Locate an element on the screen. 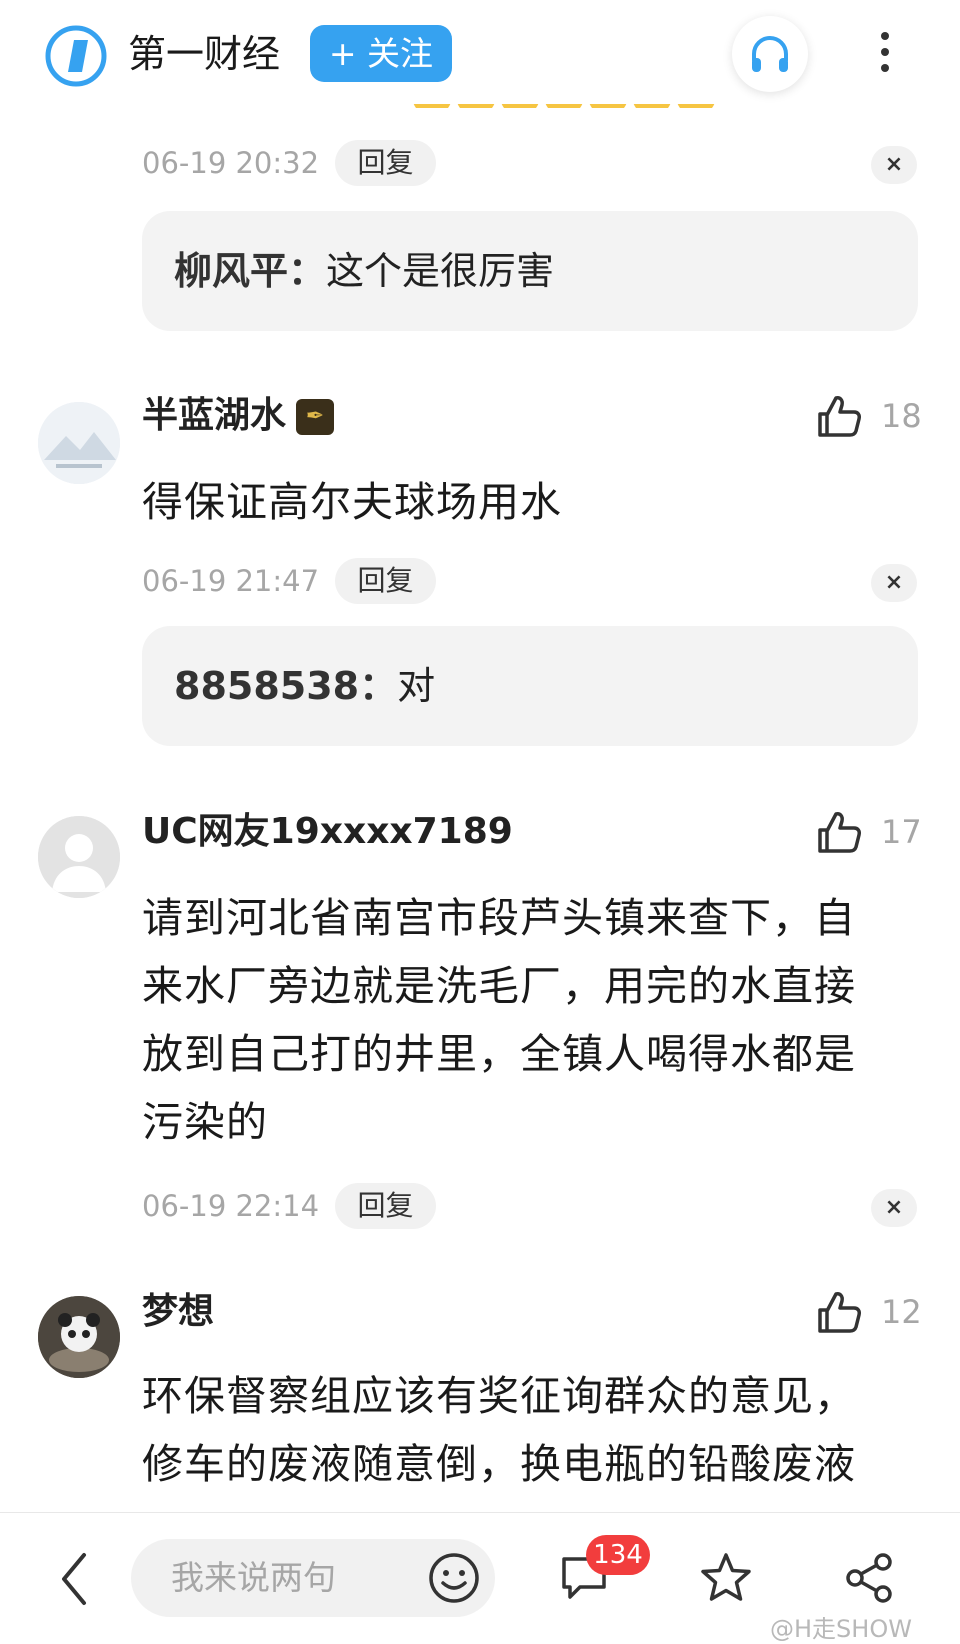 This screenshot has width=960, height=1644. comment-username: 梦想 is located at coordinates (178, 1312).